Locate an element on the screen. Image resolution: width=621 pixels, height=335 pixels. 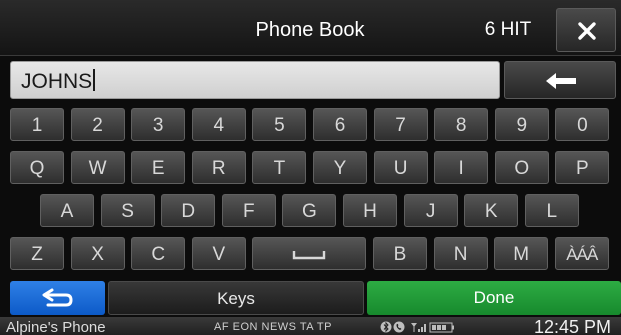
key-9: 9 is located at coordinates (521, 124).